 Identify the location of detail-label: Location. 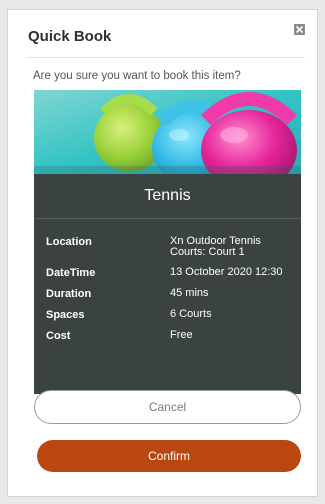
(69, 242).